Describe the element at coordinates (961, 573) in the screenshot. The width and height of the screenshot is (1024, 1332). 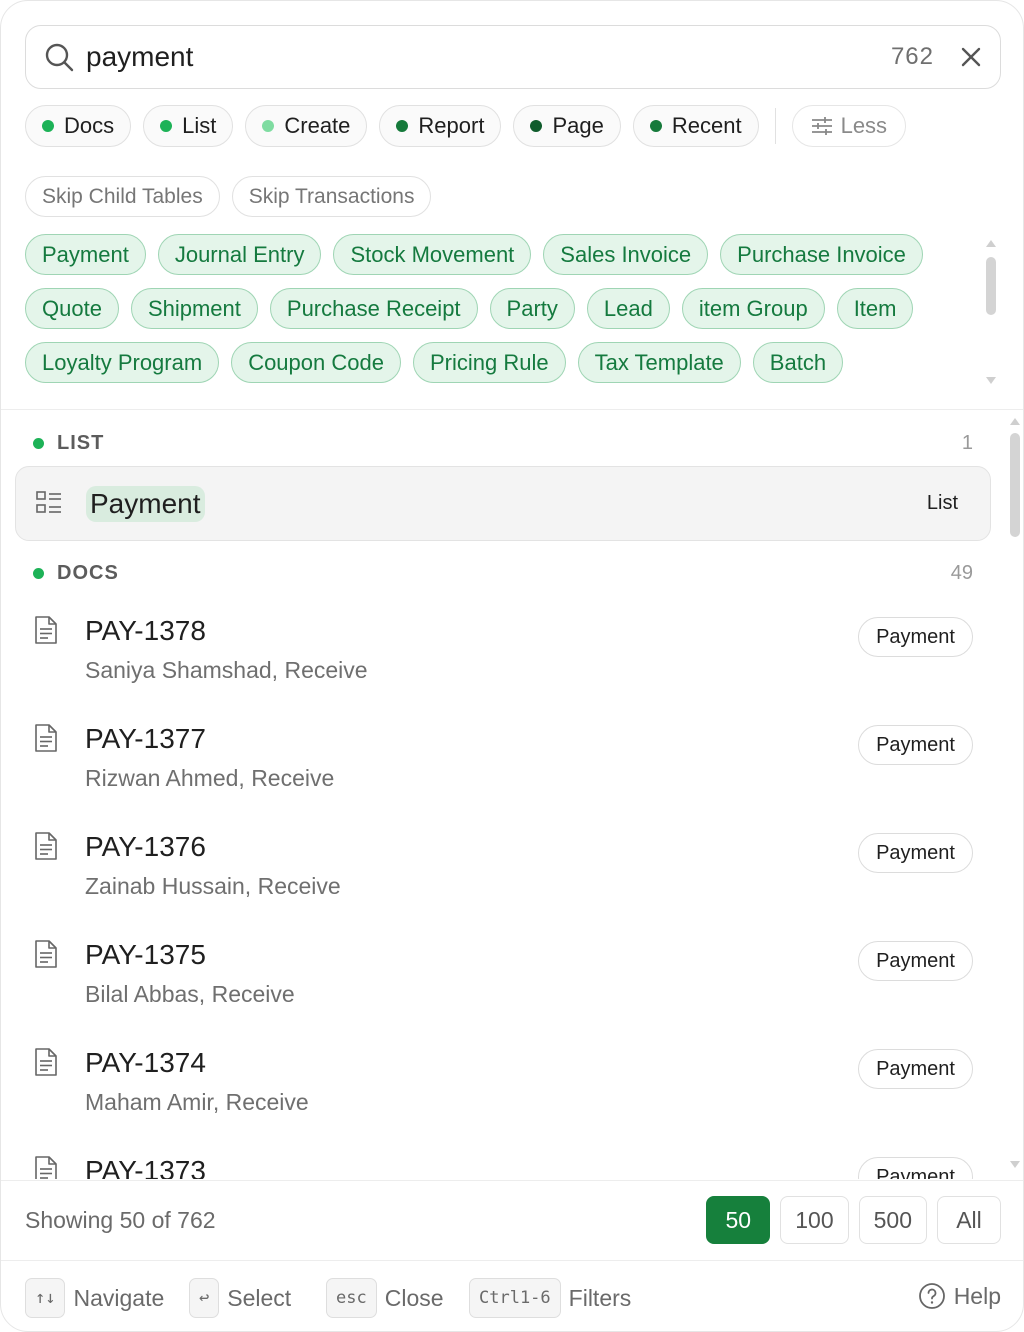
I see `section-count: 49` at that location.